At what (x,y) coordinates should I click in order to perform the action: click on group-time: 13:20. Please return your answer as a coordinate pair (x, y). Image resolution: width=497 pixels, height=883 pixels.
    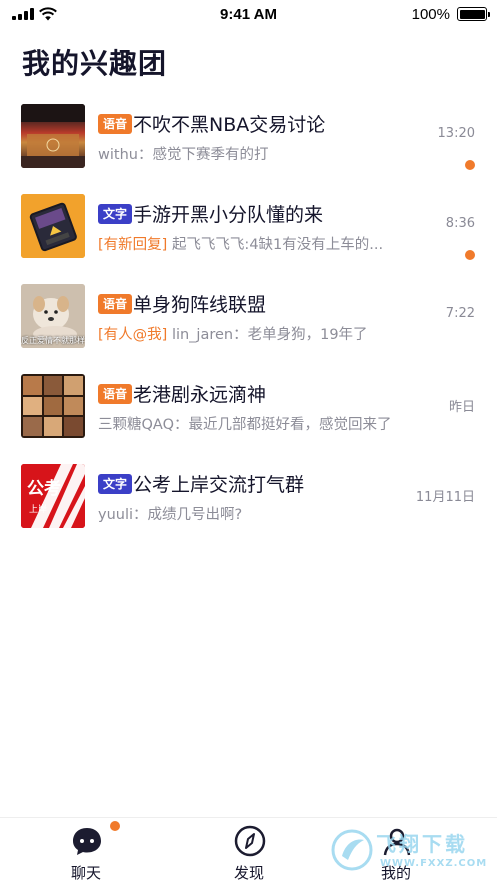
    Looking at the image, I should click on (456, 133).